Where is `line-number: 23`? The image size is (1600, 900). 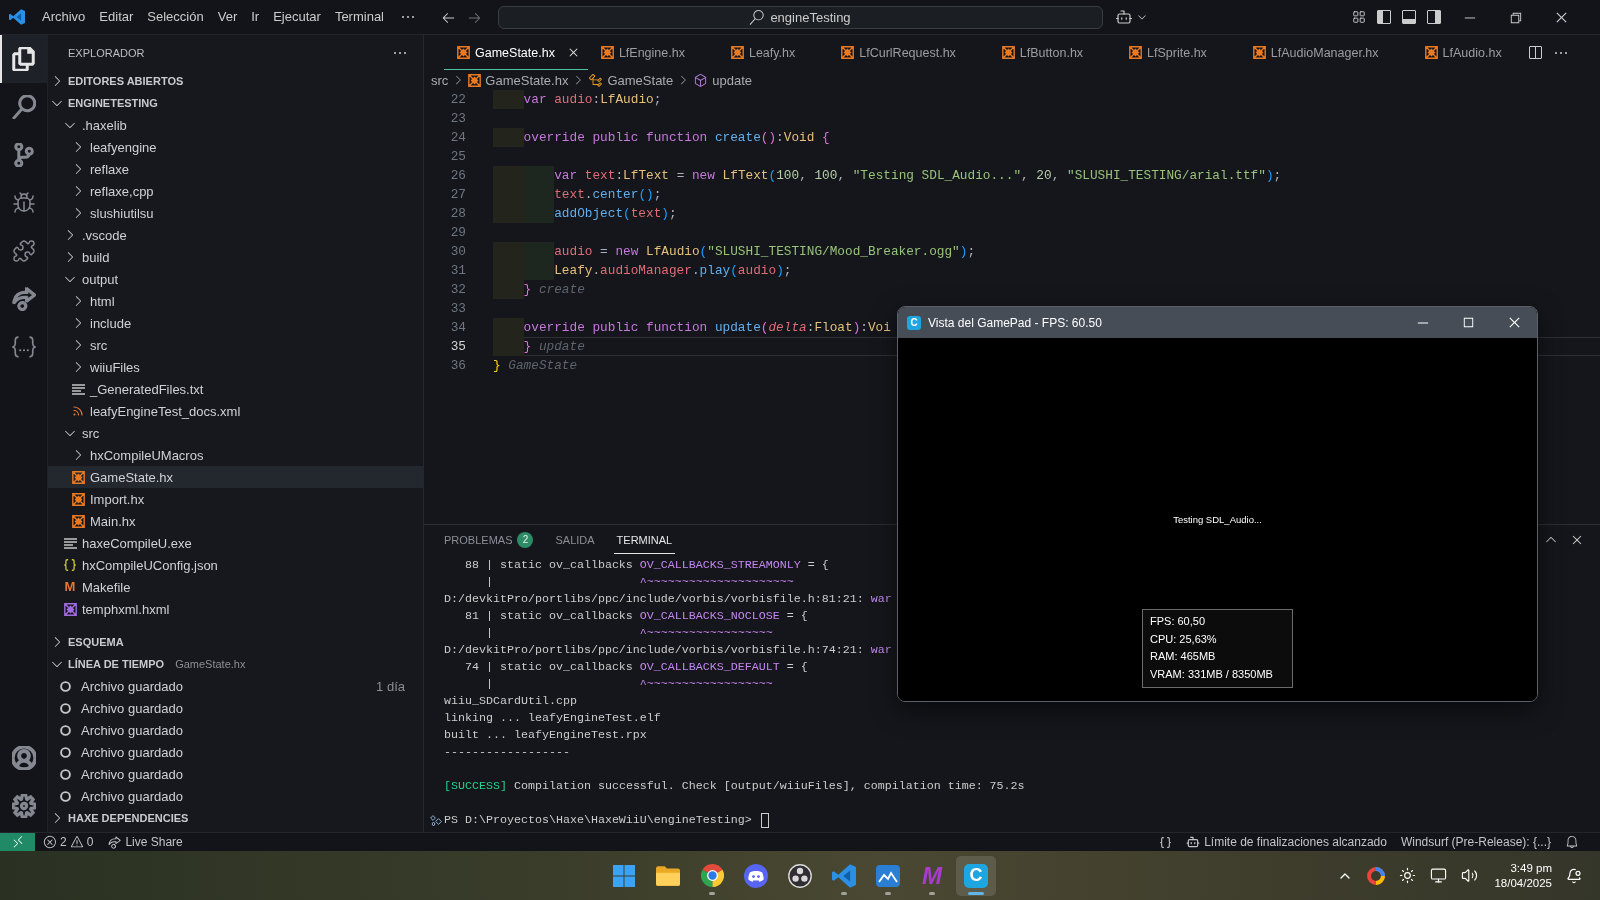
line-number: 23 is located at coordinates (457, 118).